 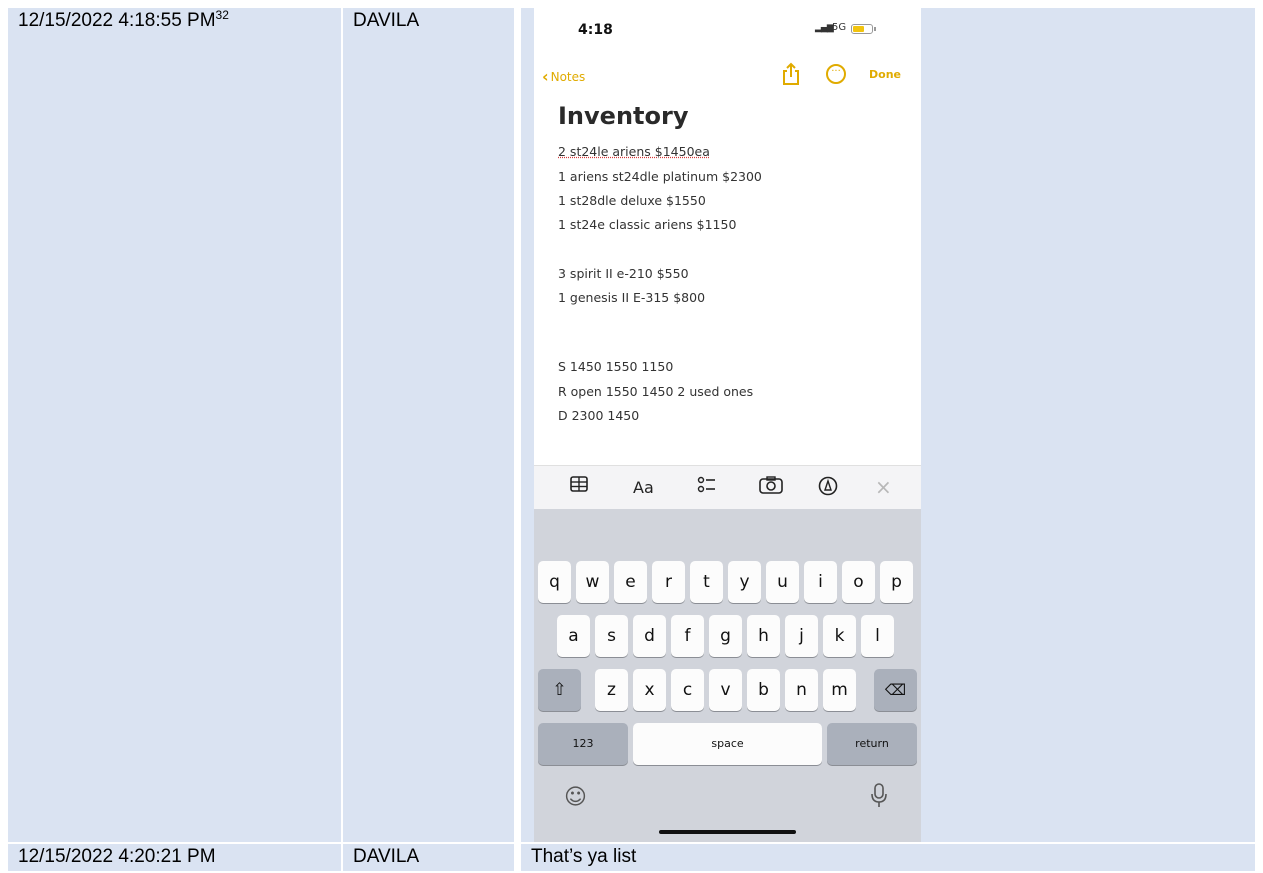 What do you see at coordinates (725, 636) in the screenshot?
I see `key-g: g` at bounding box center [725, 636].